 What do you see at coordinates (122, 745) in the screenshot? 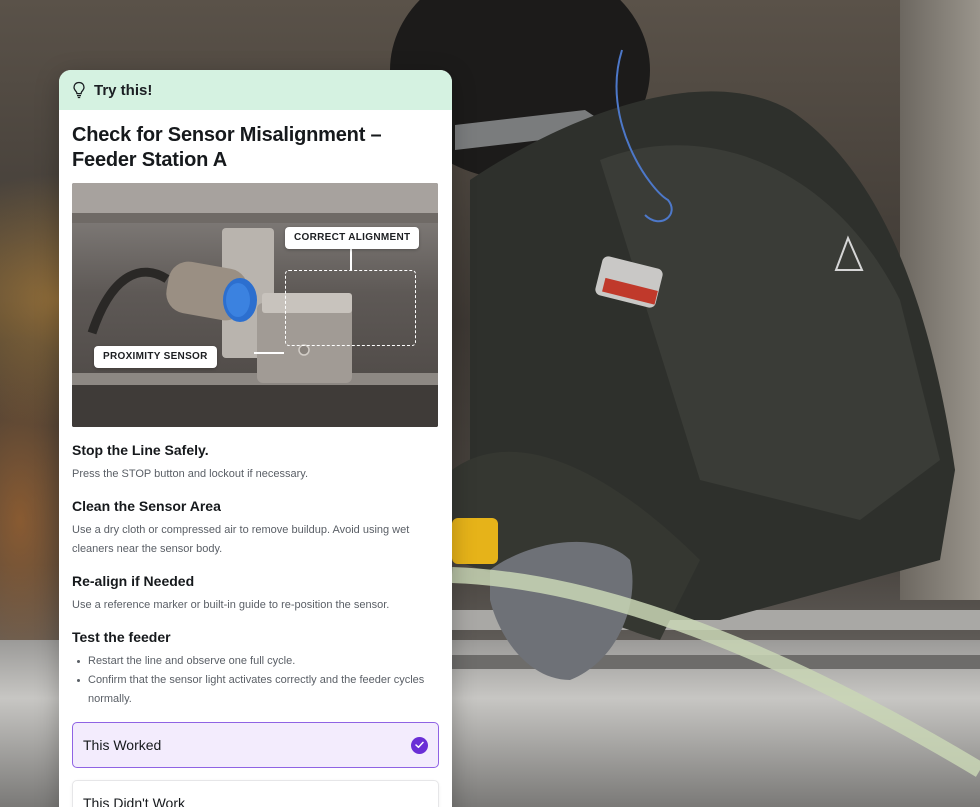
I see `this-worked-label: This Worked` at bounding box center [122, 745].